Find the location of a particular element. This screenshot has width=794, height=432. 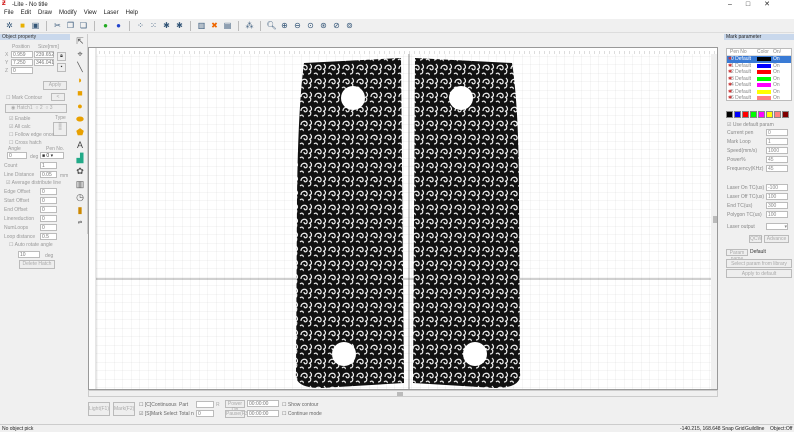

param-name-button: Param name is located at coordinates (737, 255).